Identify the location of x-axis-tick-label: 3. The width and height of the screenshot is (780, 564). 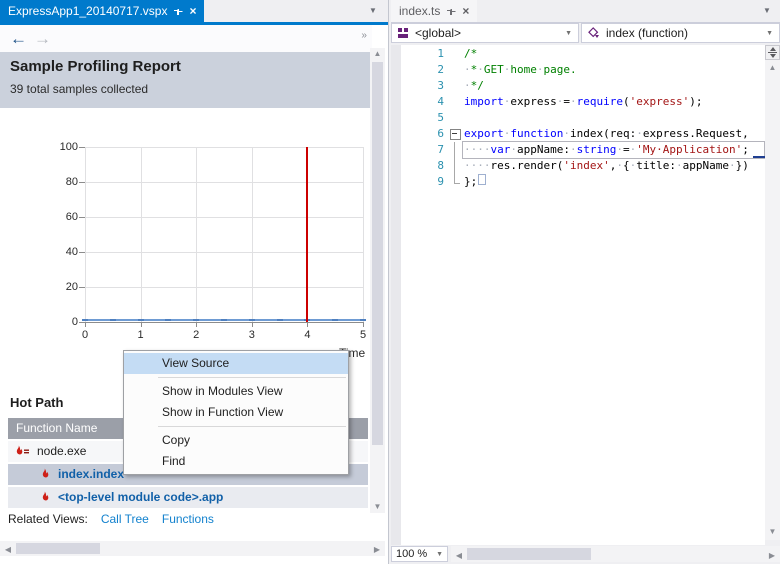
(251, 335).